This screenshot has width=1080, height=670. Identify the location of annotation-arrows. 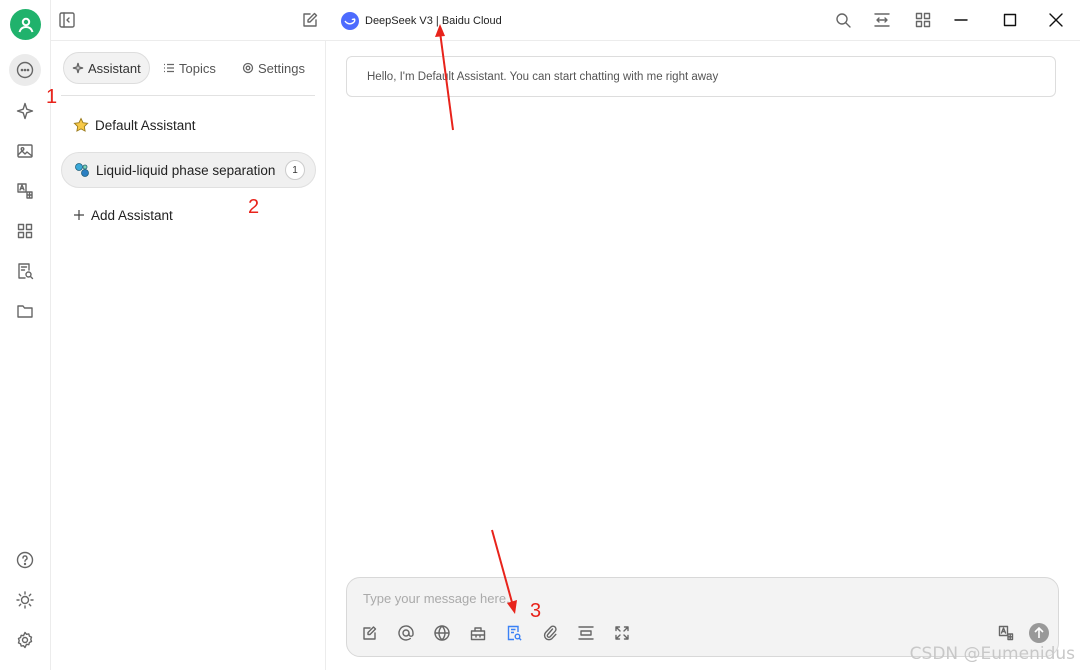
(476, 319).